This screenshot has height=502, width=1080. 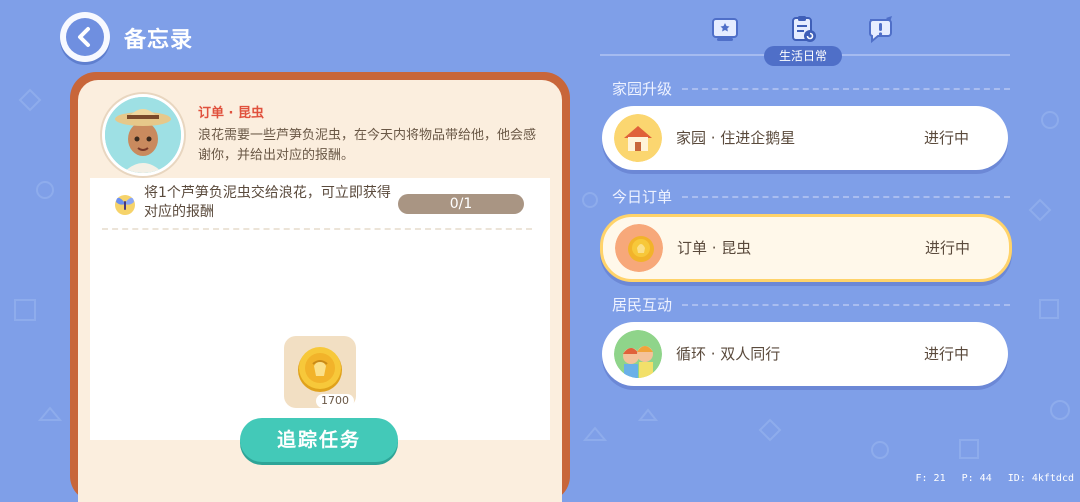 What do you see at coordinates (231, 113) in the screenshot?
I see `order-title: 订单 · 昆虫` at bounding box center [231, 113].